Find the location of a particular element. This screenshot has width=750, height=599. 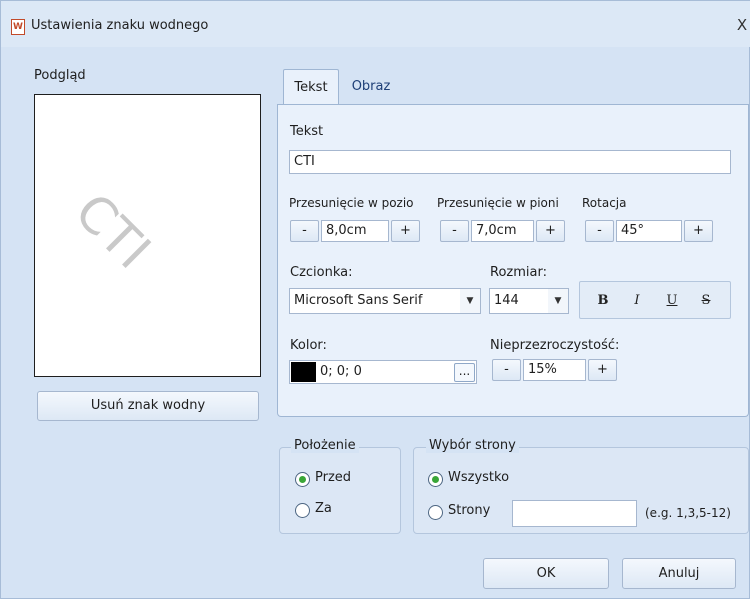

strikethrough-button: S is located at coordinates (706, 301).